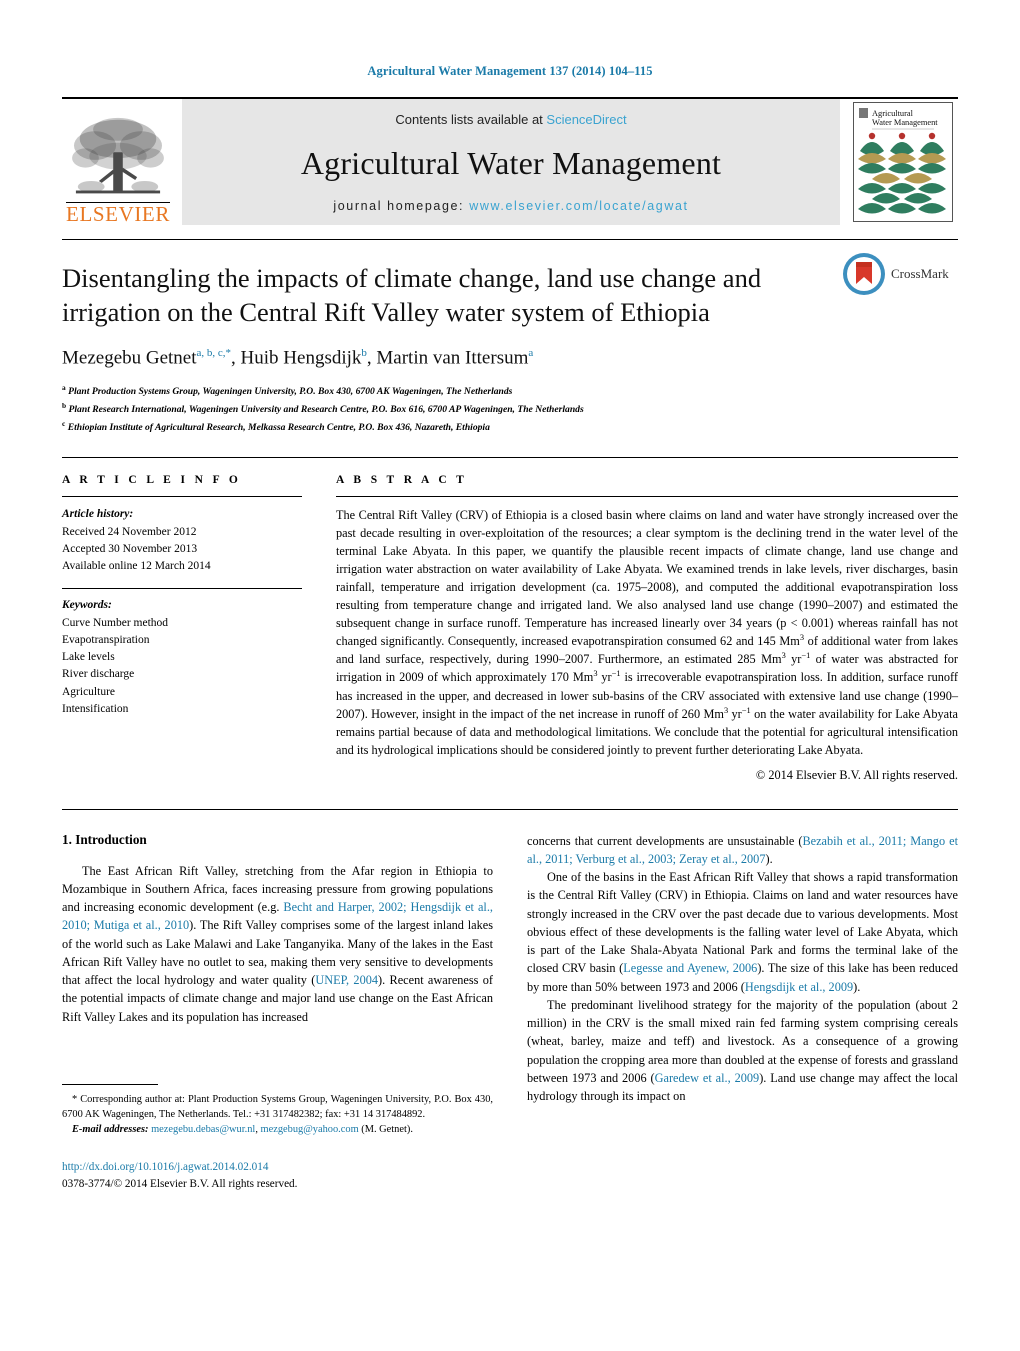 This screenshot has height=1351, width=1020. What do you see at coordinates (182, 589) in the screenshot?
I see `keywords-rule` at bounding box center [182, 589].